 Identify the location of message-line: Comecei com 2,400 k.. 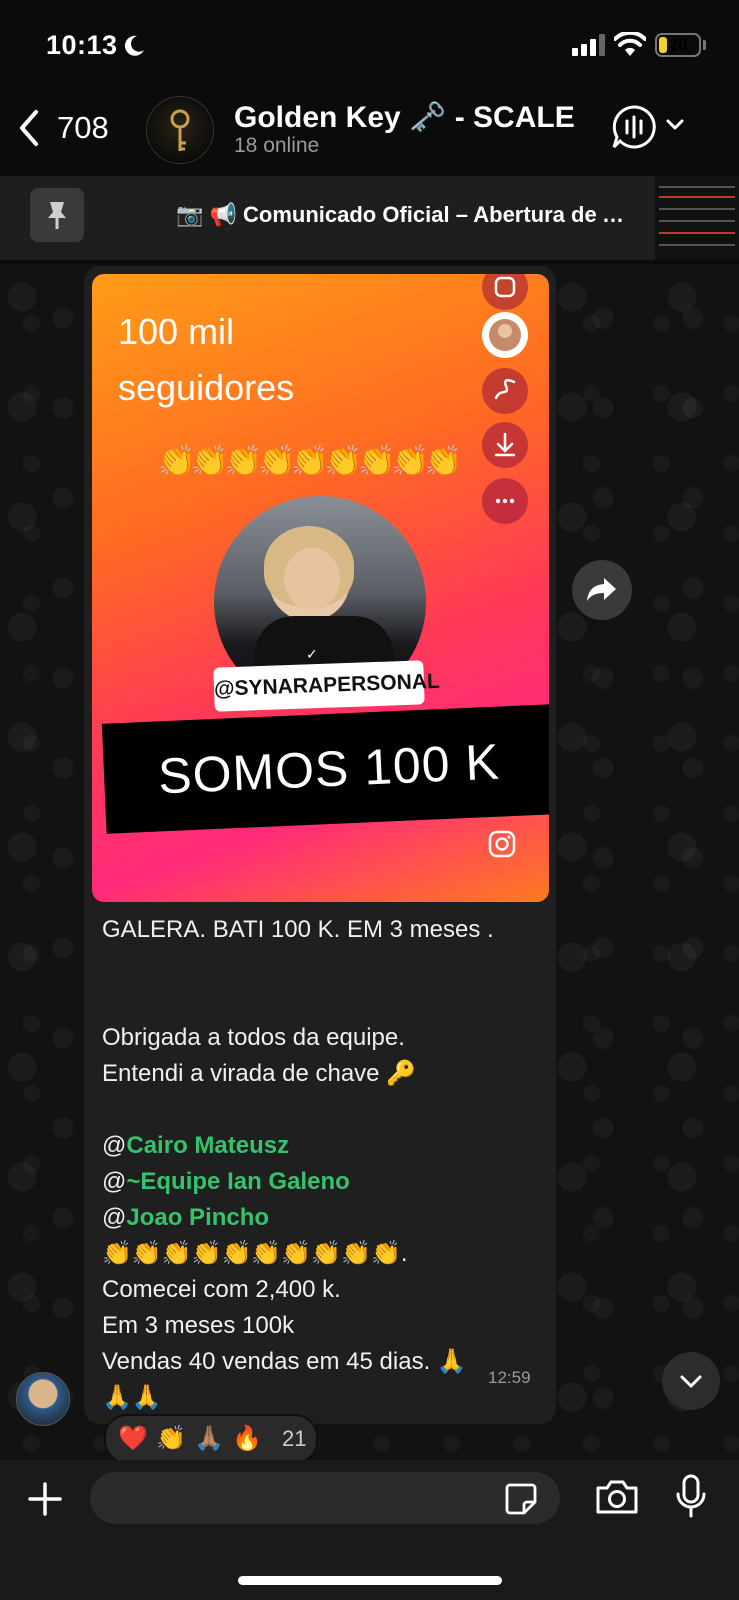
(221, 1289).